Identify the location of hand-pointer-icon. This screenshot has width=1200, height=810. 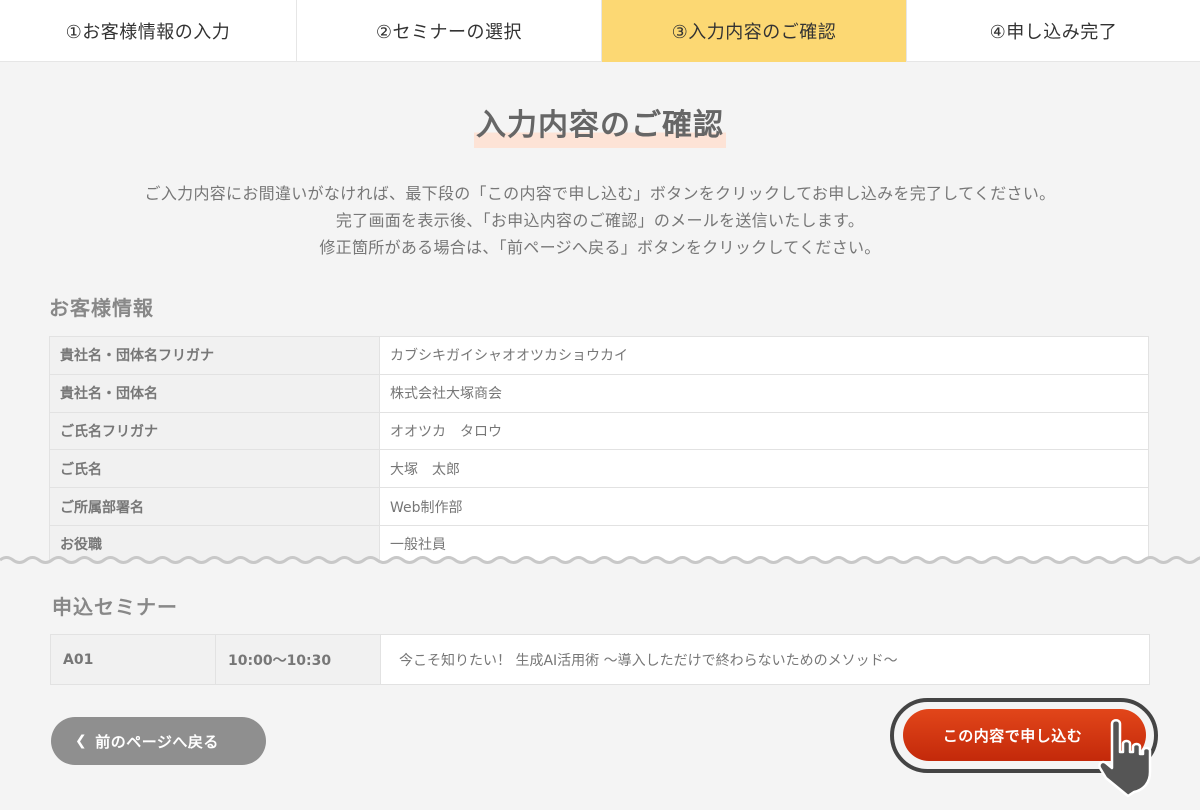
(1125, 758).